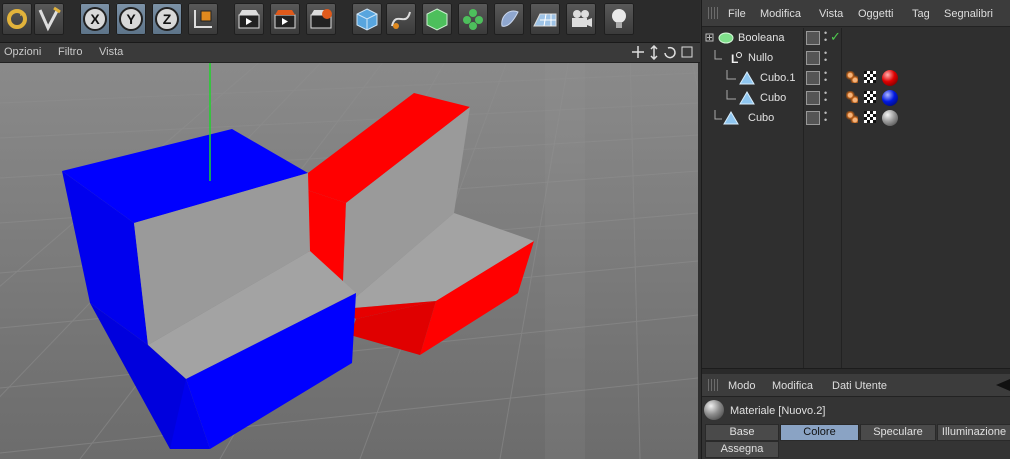  Describe the element at coordinates (350, 53) in the screenshot. I see `viewport-menu-bar: Opzioni Filtro Vista` at that location.